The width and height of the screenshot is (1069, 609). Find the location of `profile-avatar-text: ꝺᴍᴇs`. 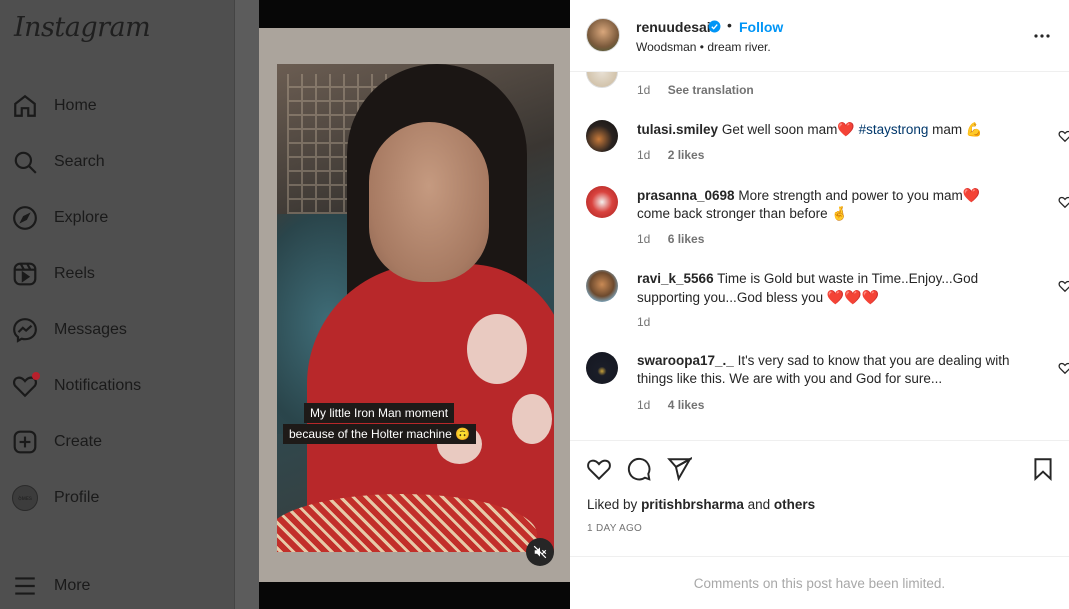

profile-avatar-text: ꝺᴍᴇs is located at coordinates (25, 499).